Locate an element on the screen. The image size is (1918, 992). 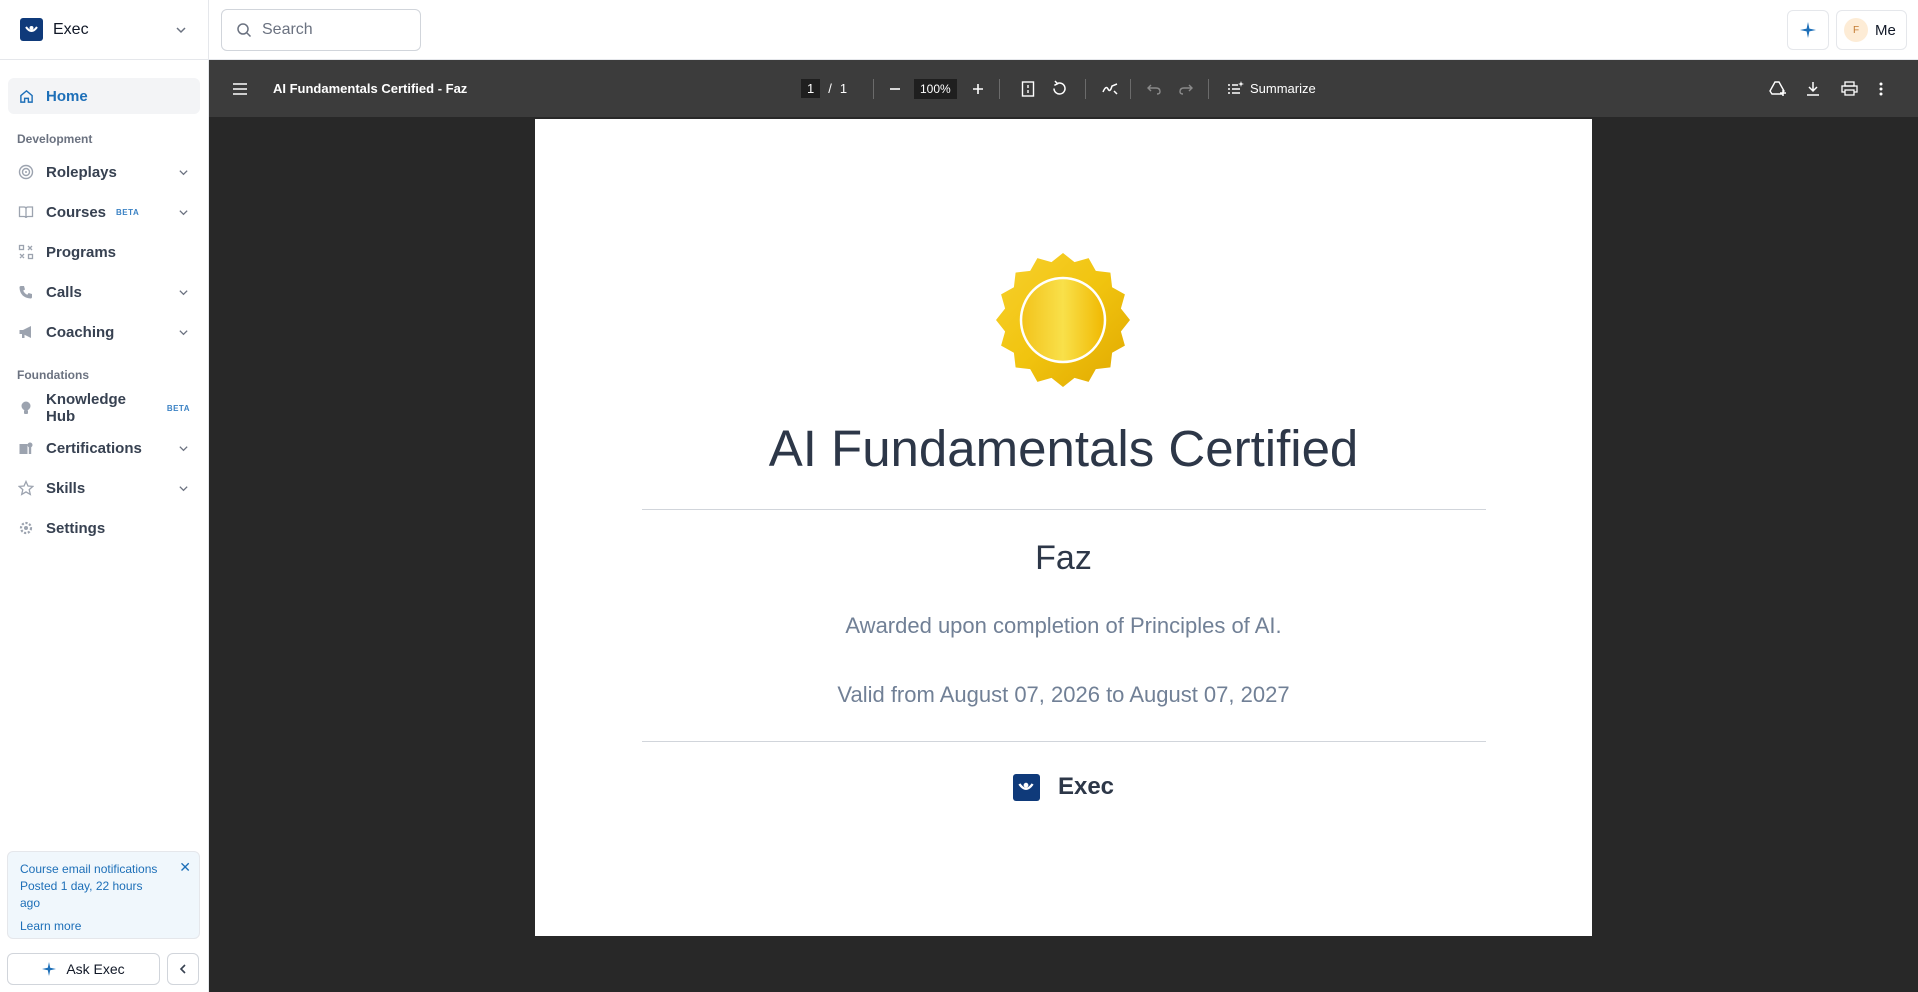
zoom-in-button is located at coordinates (978, 88).